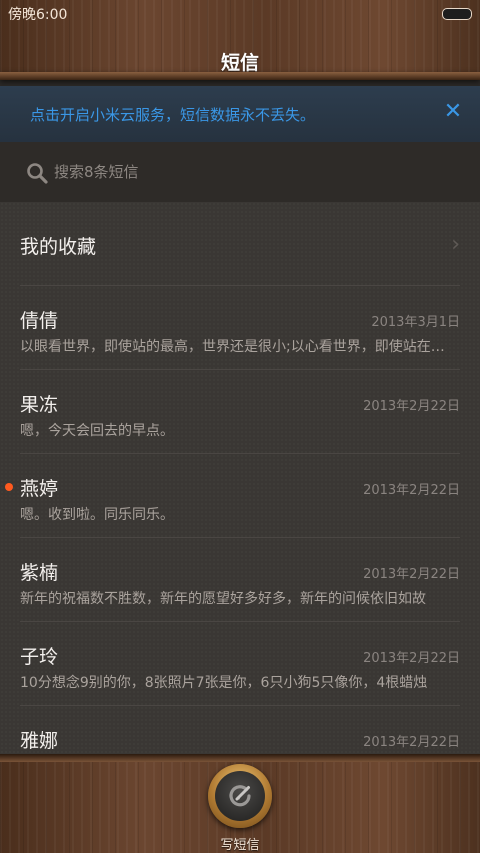 This screenshot has height=853, width=480. What do you see at coordinates (39, 405) in the screenshot?
I see `contact-name: 果冻` at bounding box center [39, 405].